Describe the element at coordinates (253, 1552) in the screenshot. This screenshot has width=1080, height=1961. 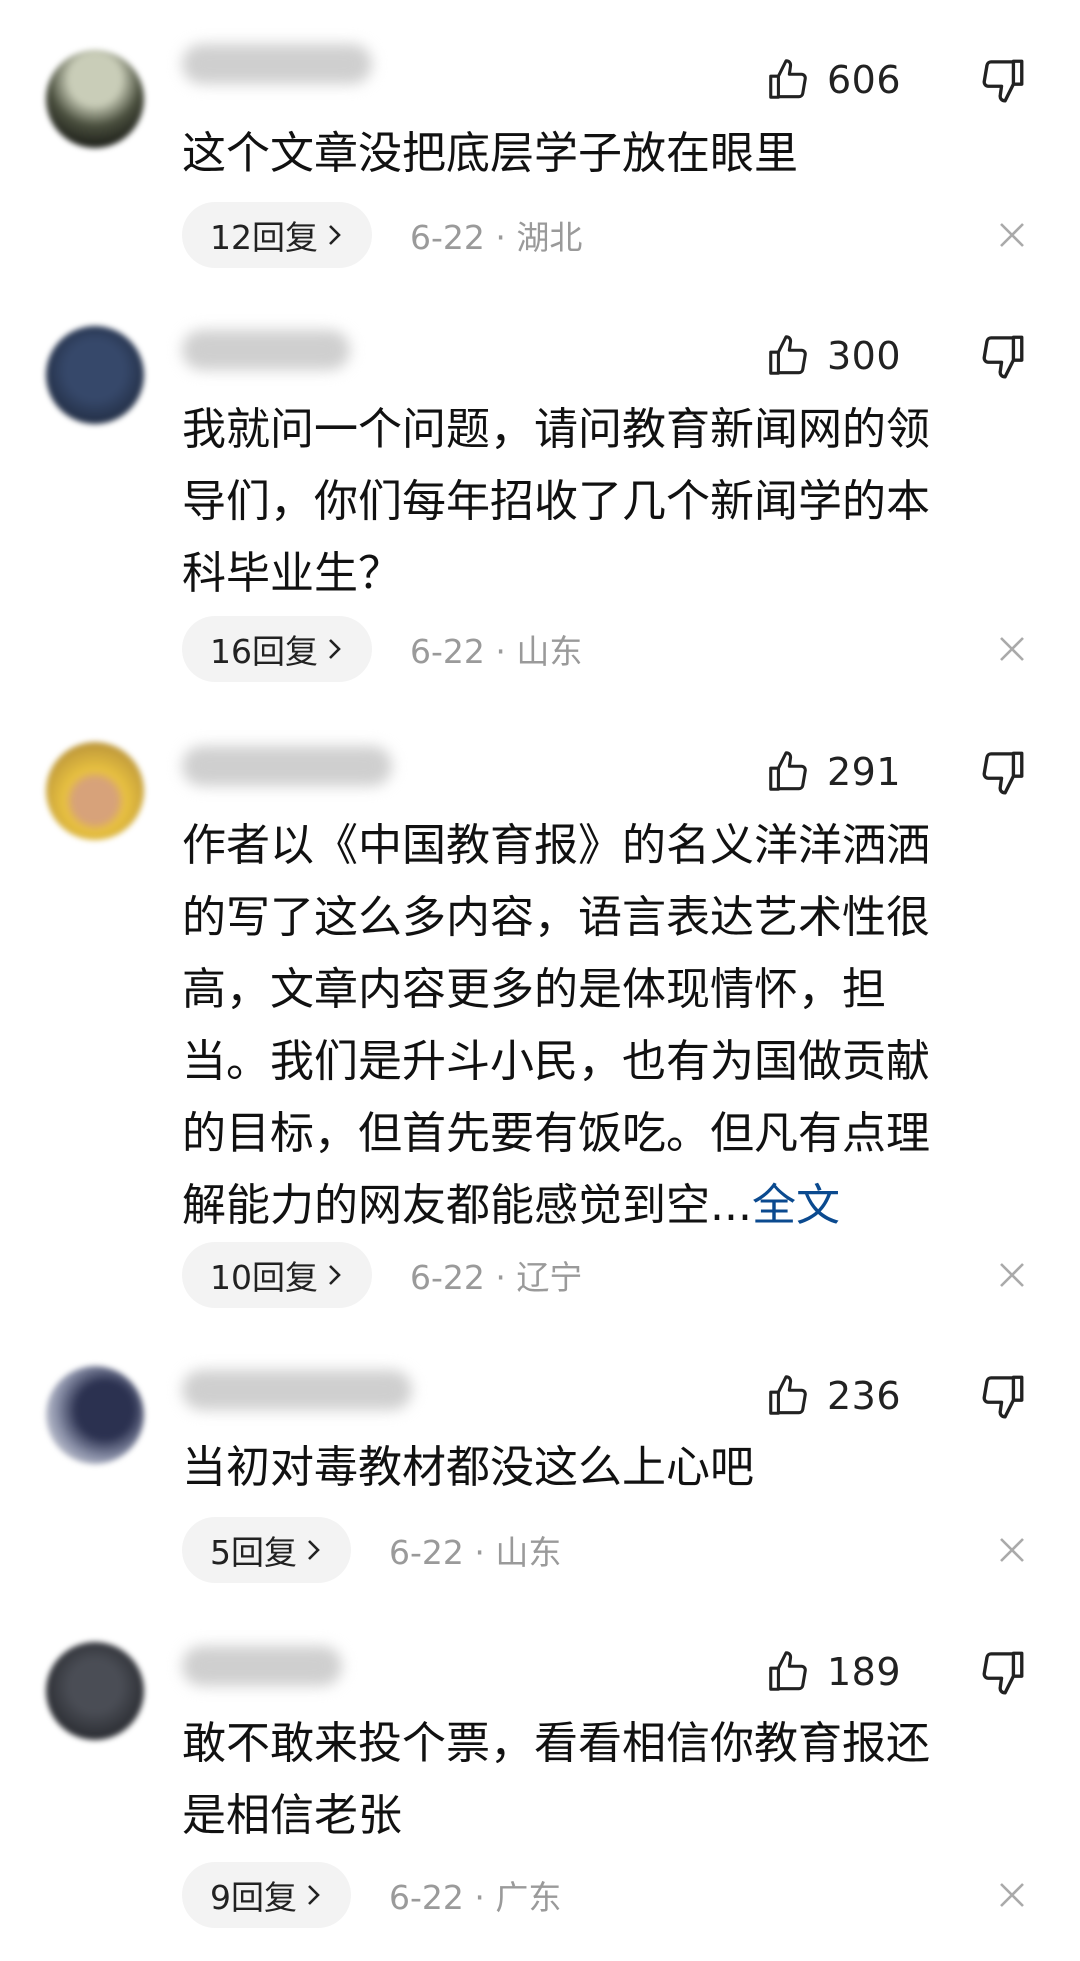
I see `reply-count: 5回复` at that location.